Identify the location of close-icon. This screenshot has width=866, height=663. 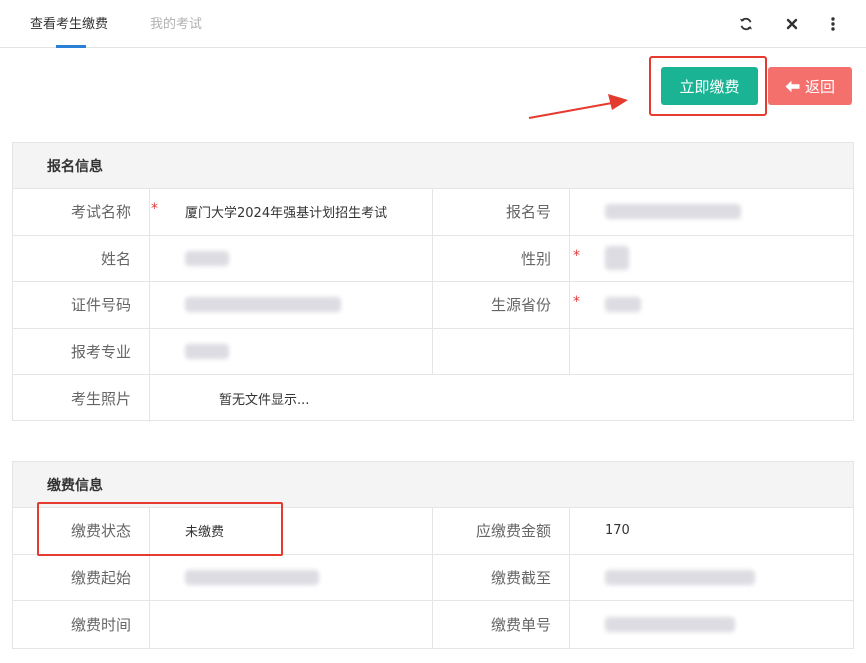
(792, 24).